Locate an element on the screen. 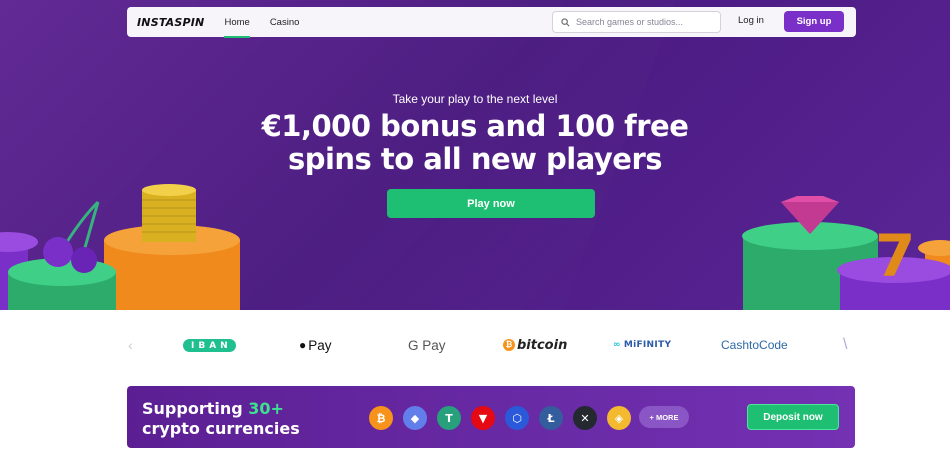 The image size is (950, 450). login-link: Log in is located at coordinates (751, 20).